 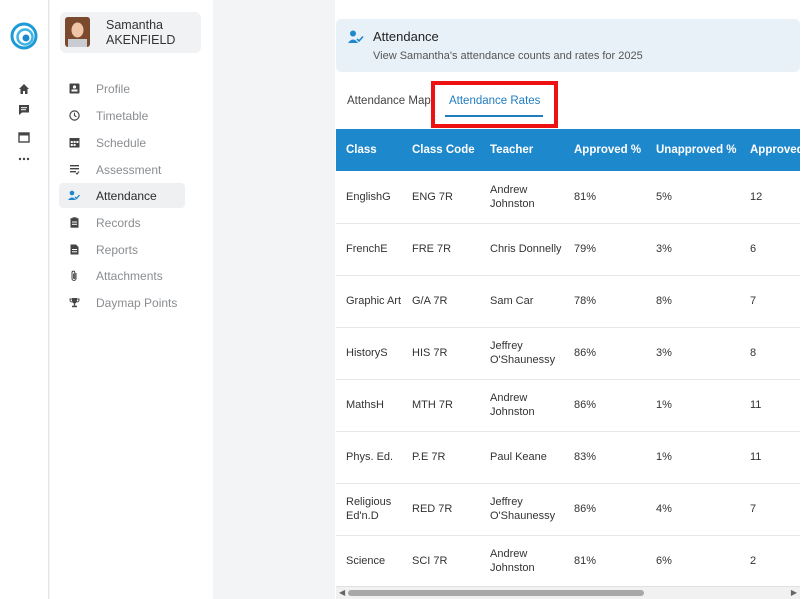 I want to click on swirl-logo-icon, so click(x=24, y=36).